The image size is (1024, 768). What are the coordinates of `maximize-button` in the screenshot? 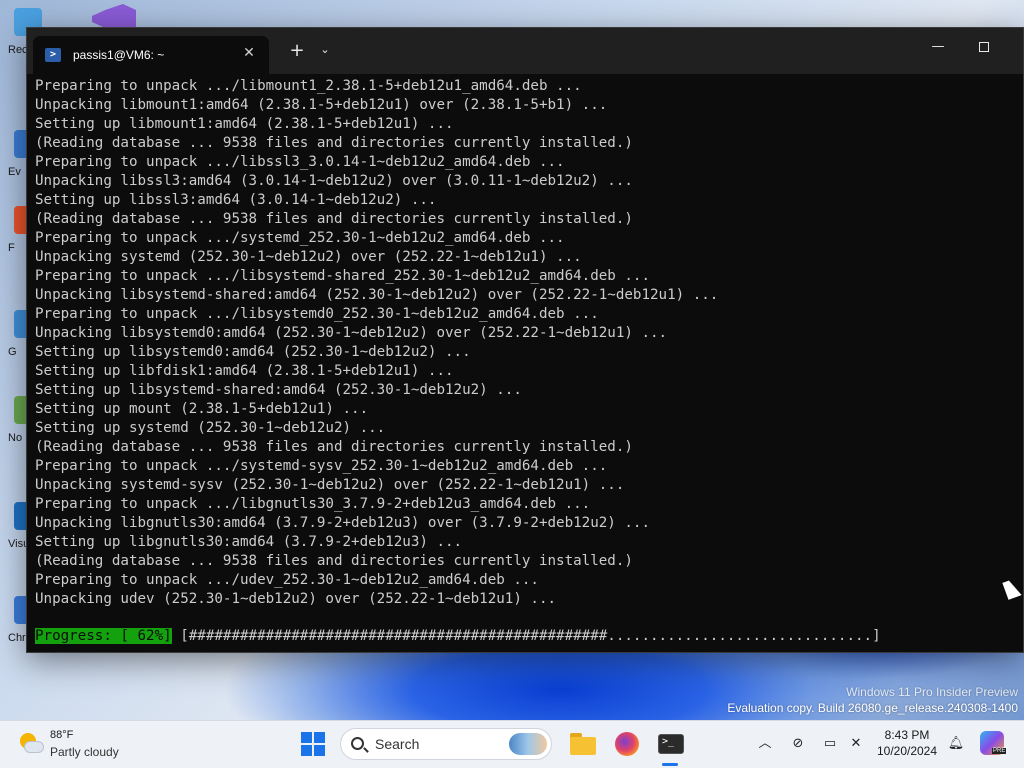 It's located at (984, 48).